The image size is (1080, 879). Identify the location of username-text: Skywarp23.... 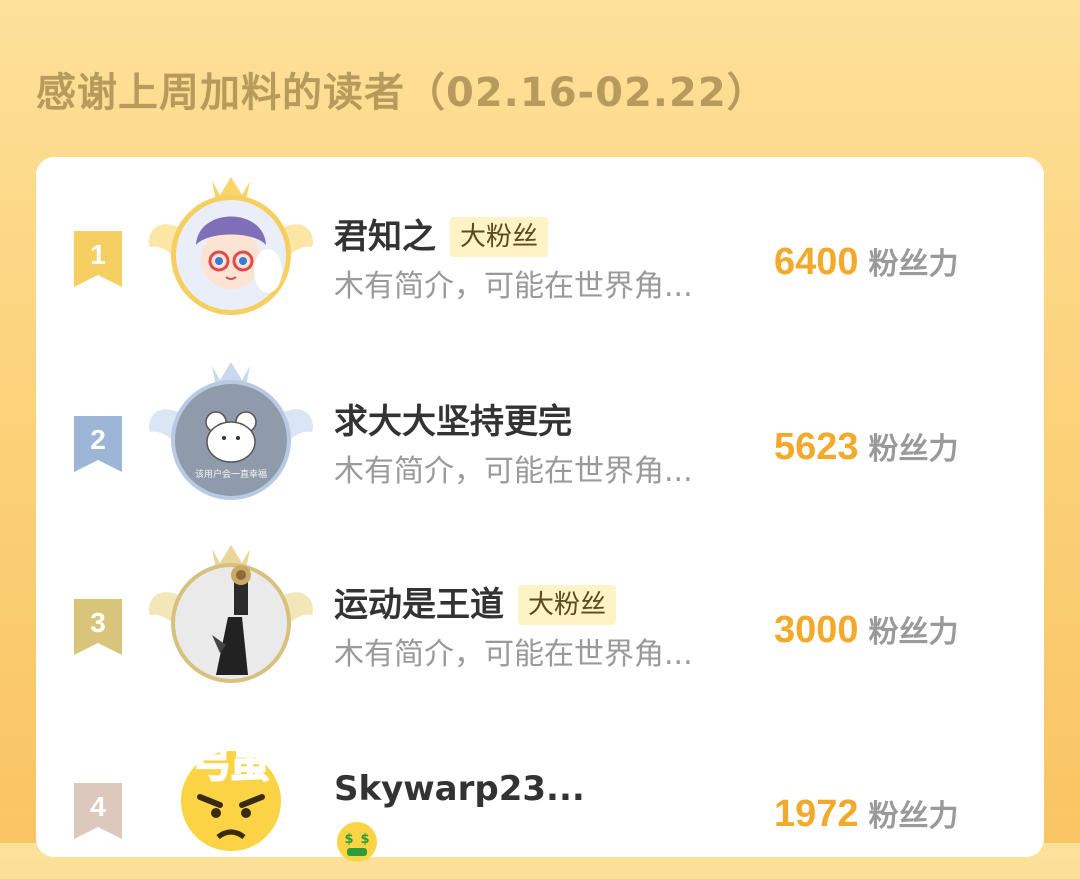
(459, 789).